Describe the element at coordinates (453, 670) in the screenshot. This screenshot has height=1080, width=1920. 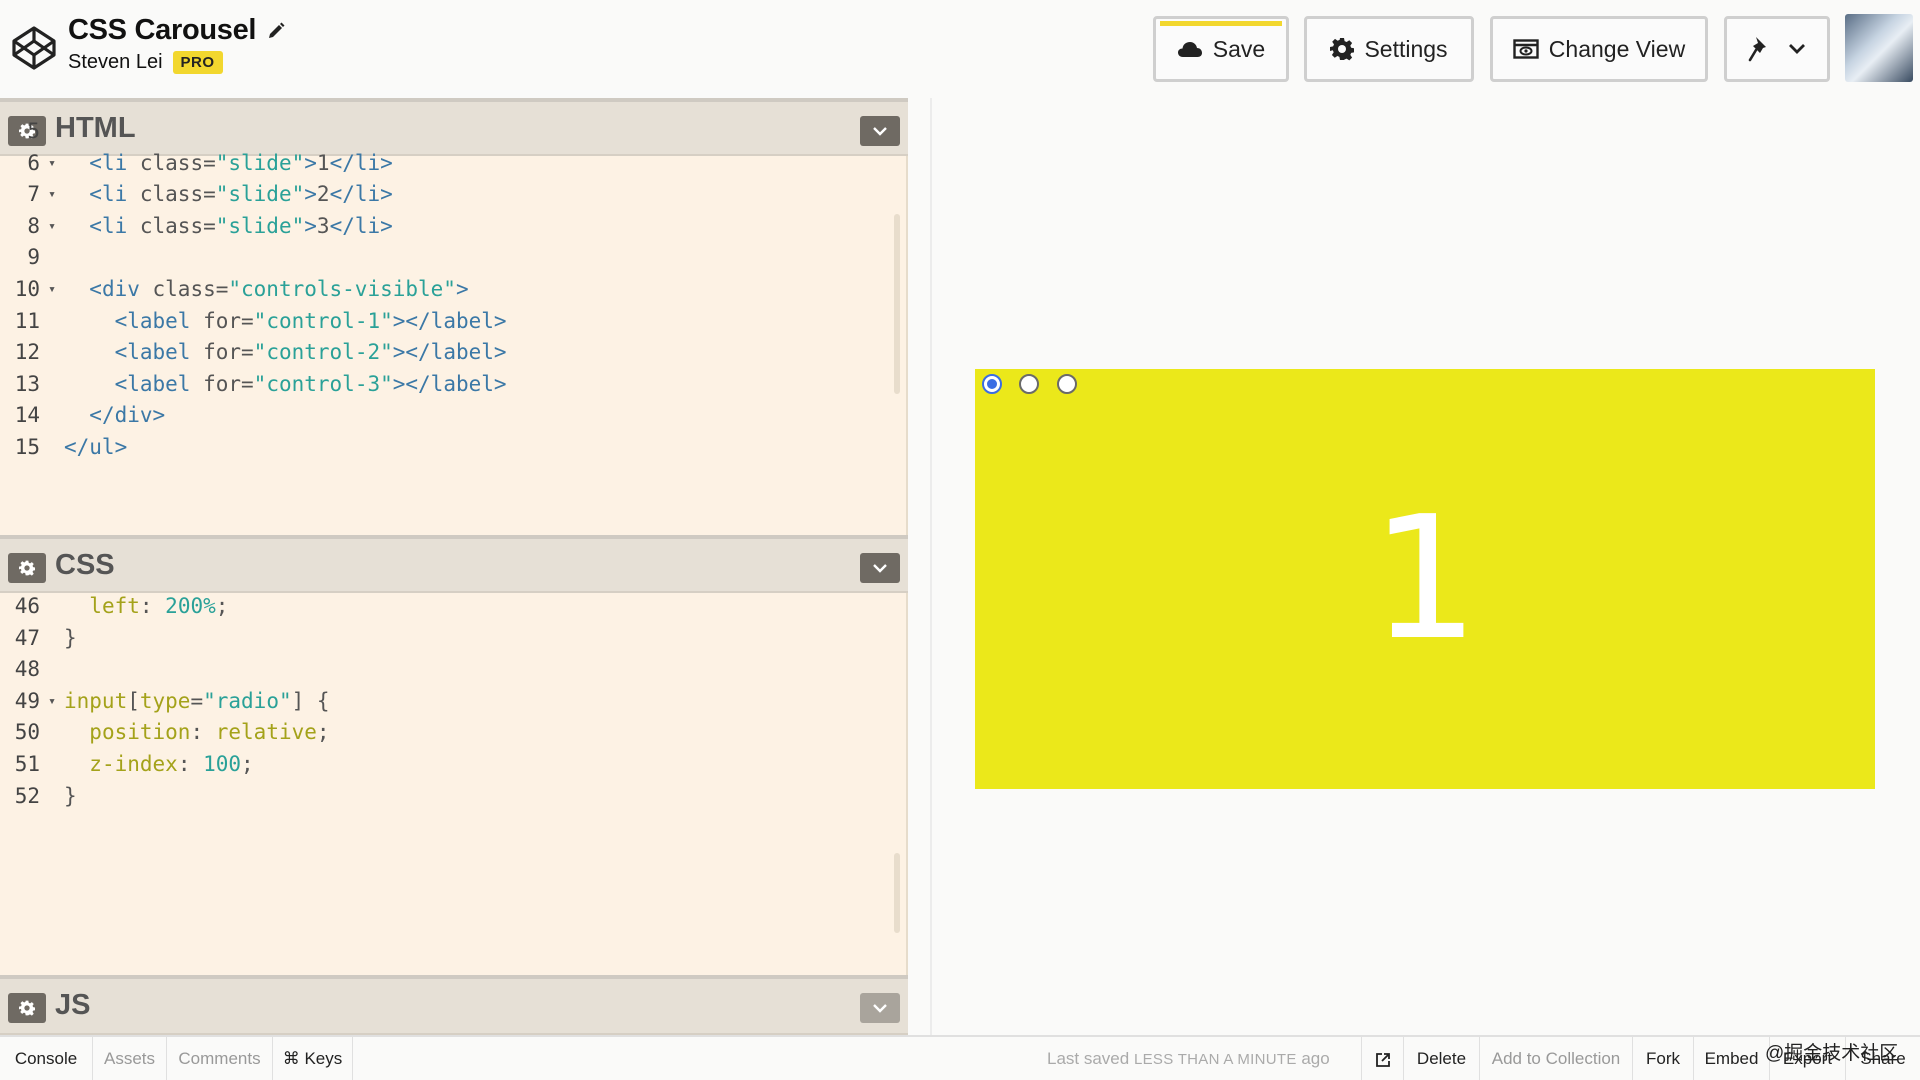
I see `code-line: 48` at that location.